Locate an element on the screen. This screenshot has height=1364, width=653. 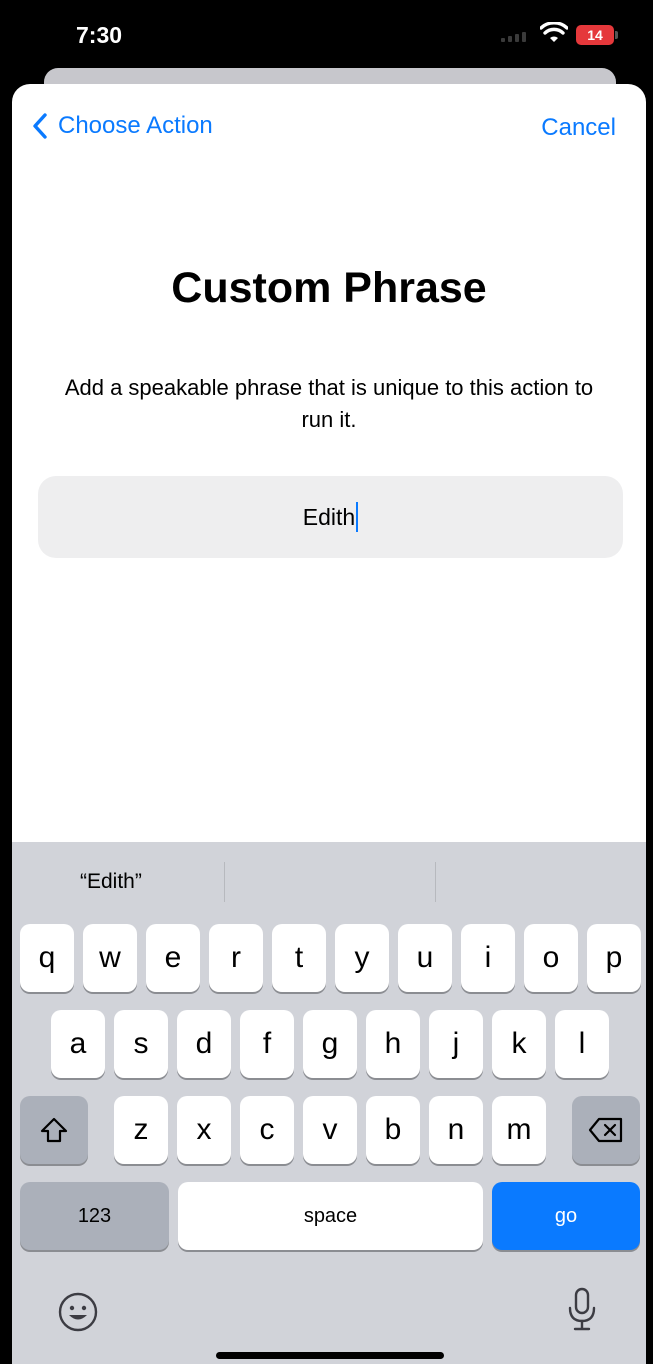
key-u: u is located at coordinates (425, 958).